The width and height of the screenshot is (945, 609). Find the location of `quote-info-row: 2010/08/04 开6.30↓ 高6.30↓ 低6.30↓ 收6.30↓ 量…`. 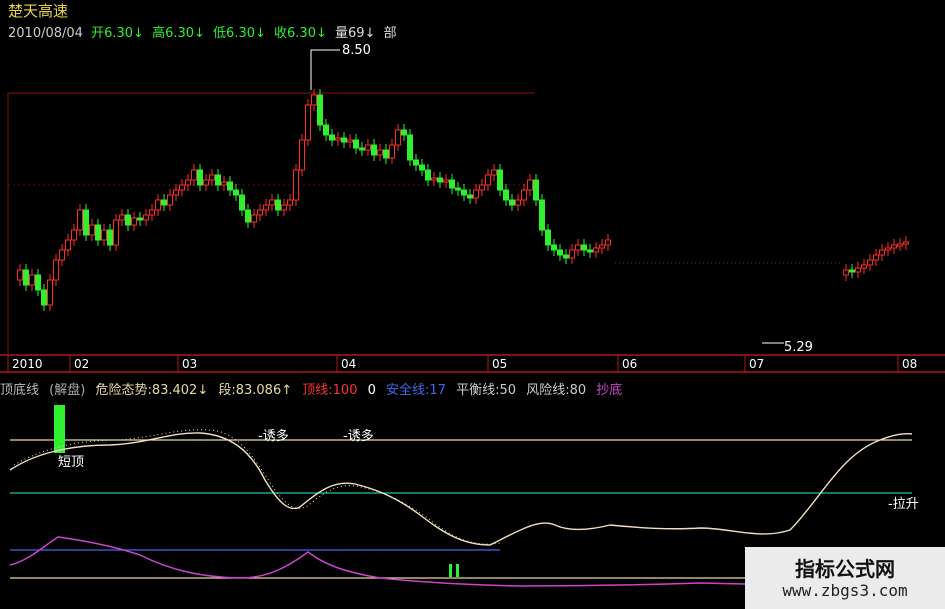

quote-info-row: 2010/08/04 开6.30↓ 高6.30↓ 低6.30↓ 收6.30↓ 量… is located at coordinates (204, 31).